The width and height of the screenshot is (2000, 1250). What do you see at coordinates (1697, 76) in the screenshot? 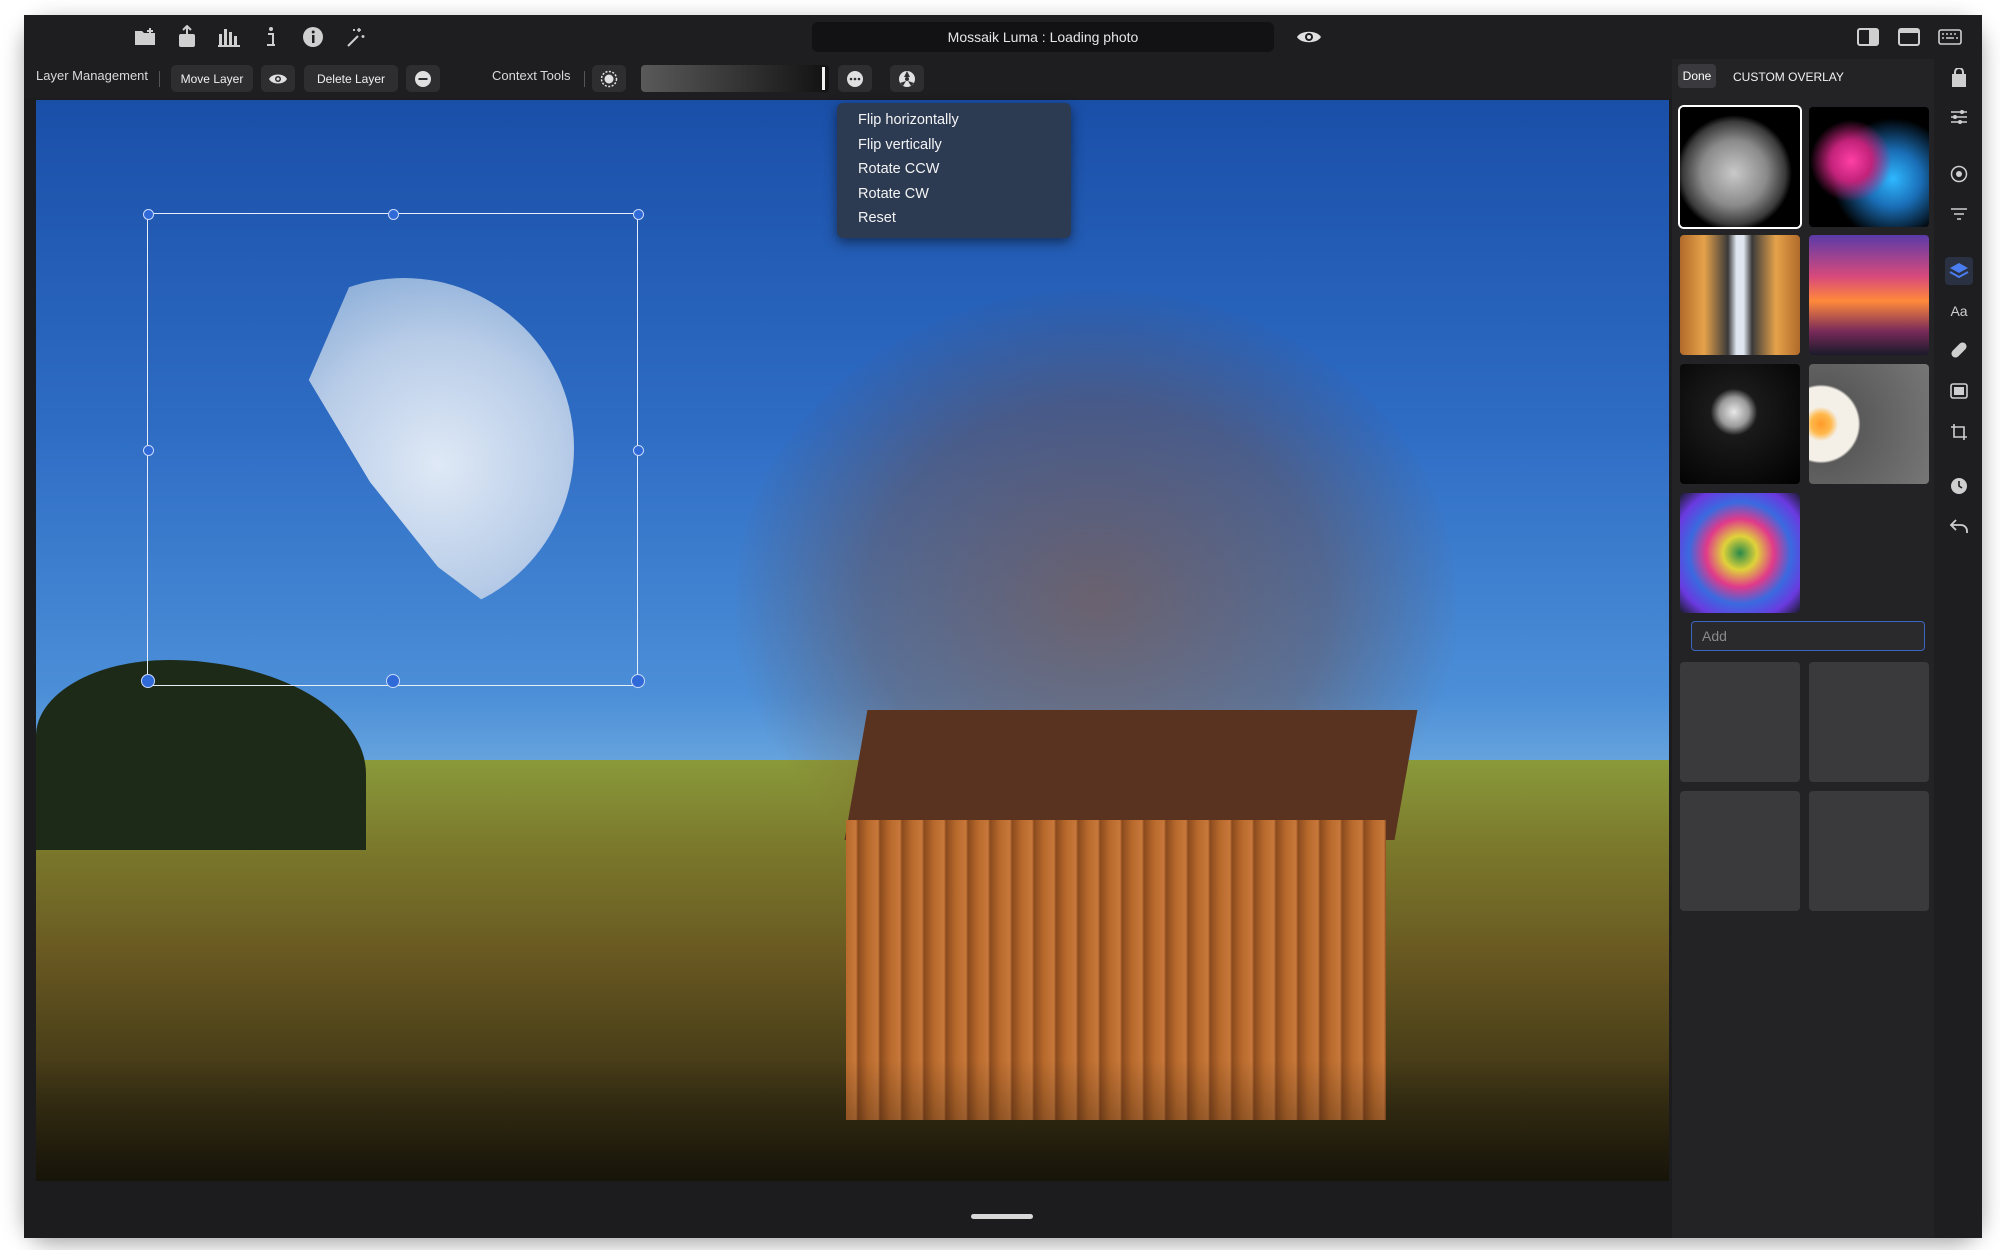
I see `done-button: Done` at bounding box center [1697, 76].